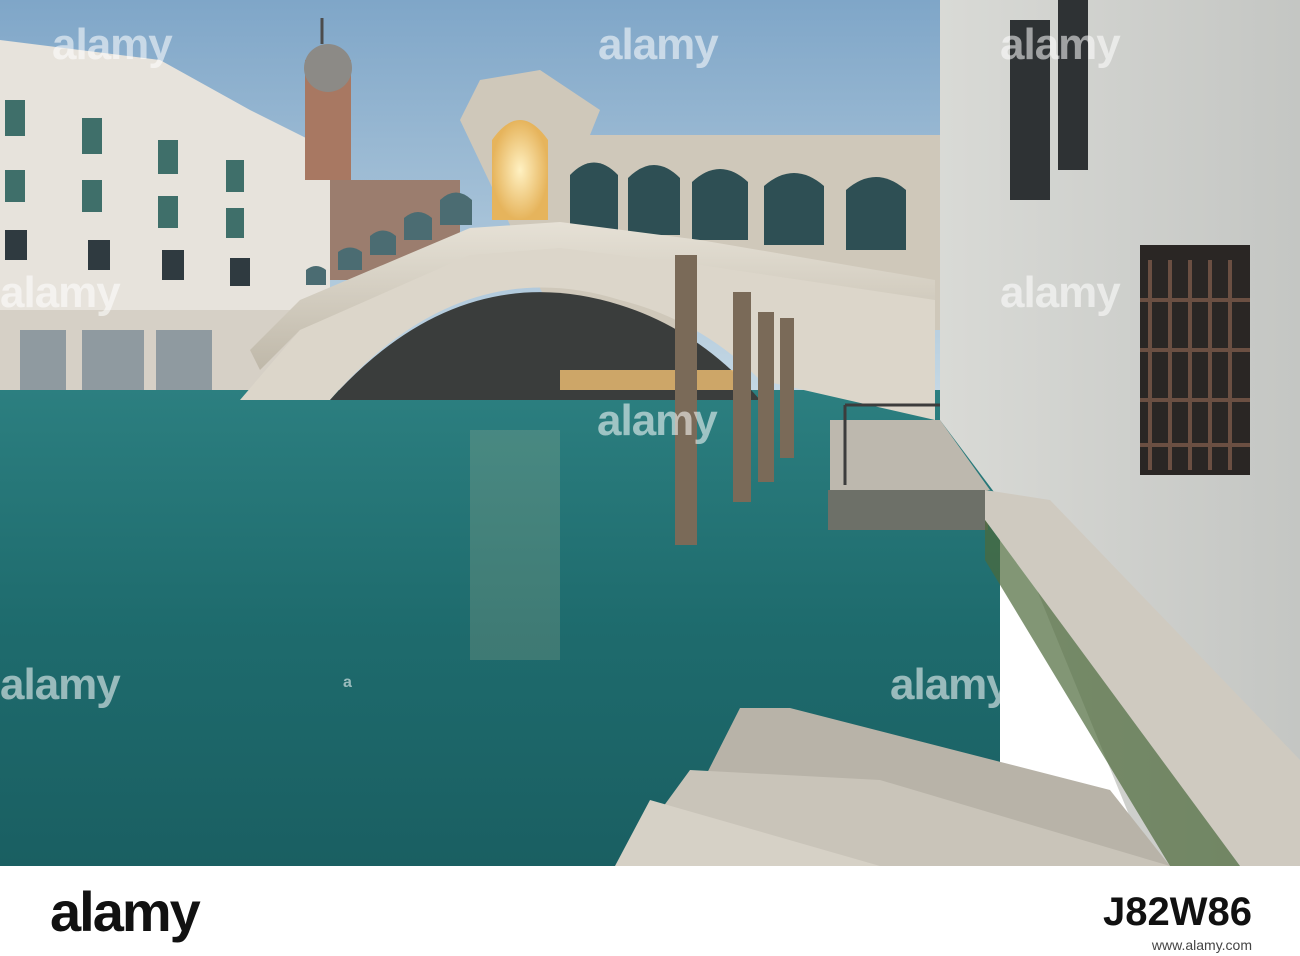 Image resolution: width=1300 pixels, height=956 pixels. What do you see at coordinates (1201, 945) in the screenshot?
I see `site-url: www.alamy.com` at bounding box center [1201, 945].